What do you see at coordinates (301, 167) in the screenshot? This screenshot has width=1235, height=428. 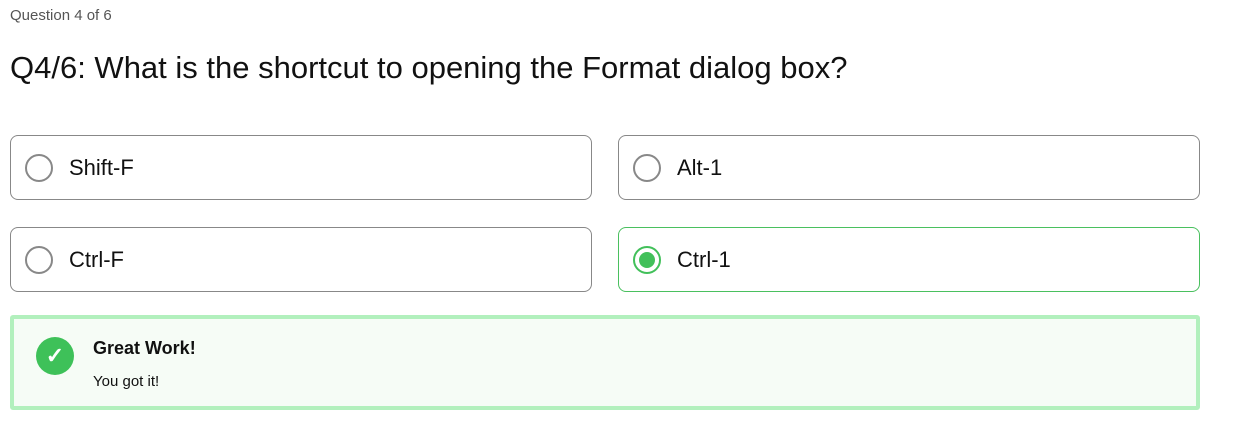 I see `option-shift-f: Shift-F` at bounding box center [301, 167].